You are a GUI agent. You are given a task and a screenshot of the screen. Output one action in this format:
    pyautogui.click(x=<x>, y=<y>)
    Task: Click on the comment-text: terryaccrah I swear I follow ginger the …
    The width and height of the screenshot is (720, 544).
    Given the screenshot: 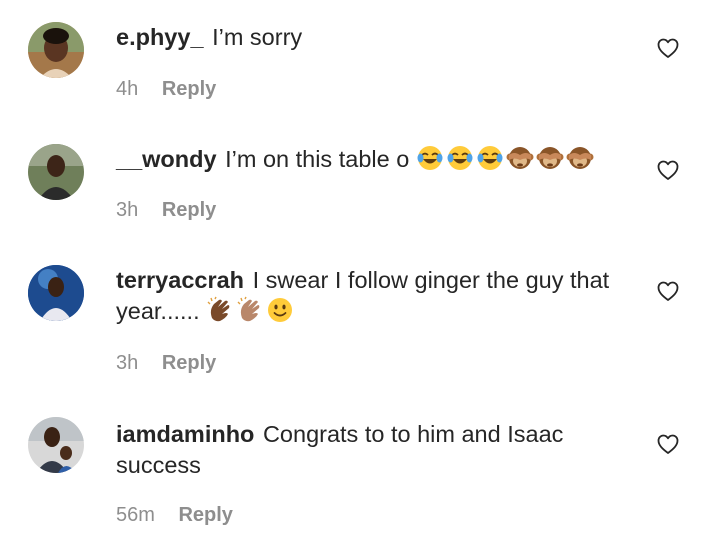 What is the action you would take?
    pyautogui.click(x=376, y=296)
    